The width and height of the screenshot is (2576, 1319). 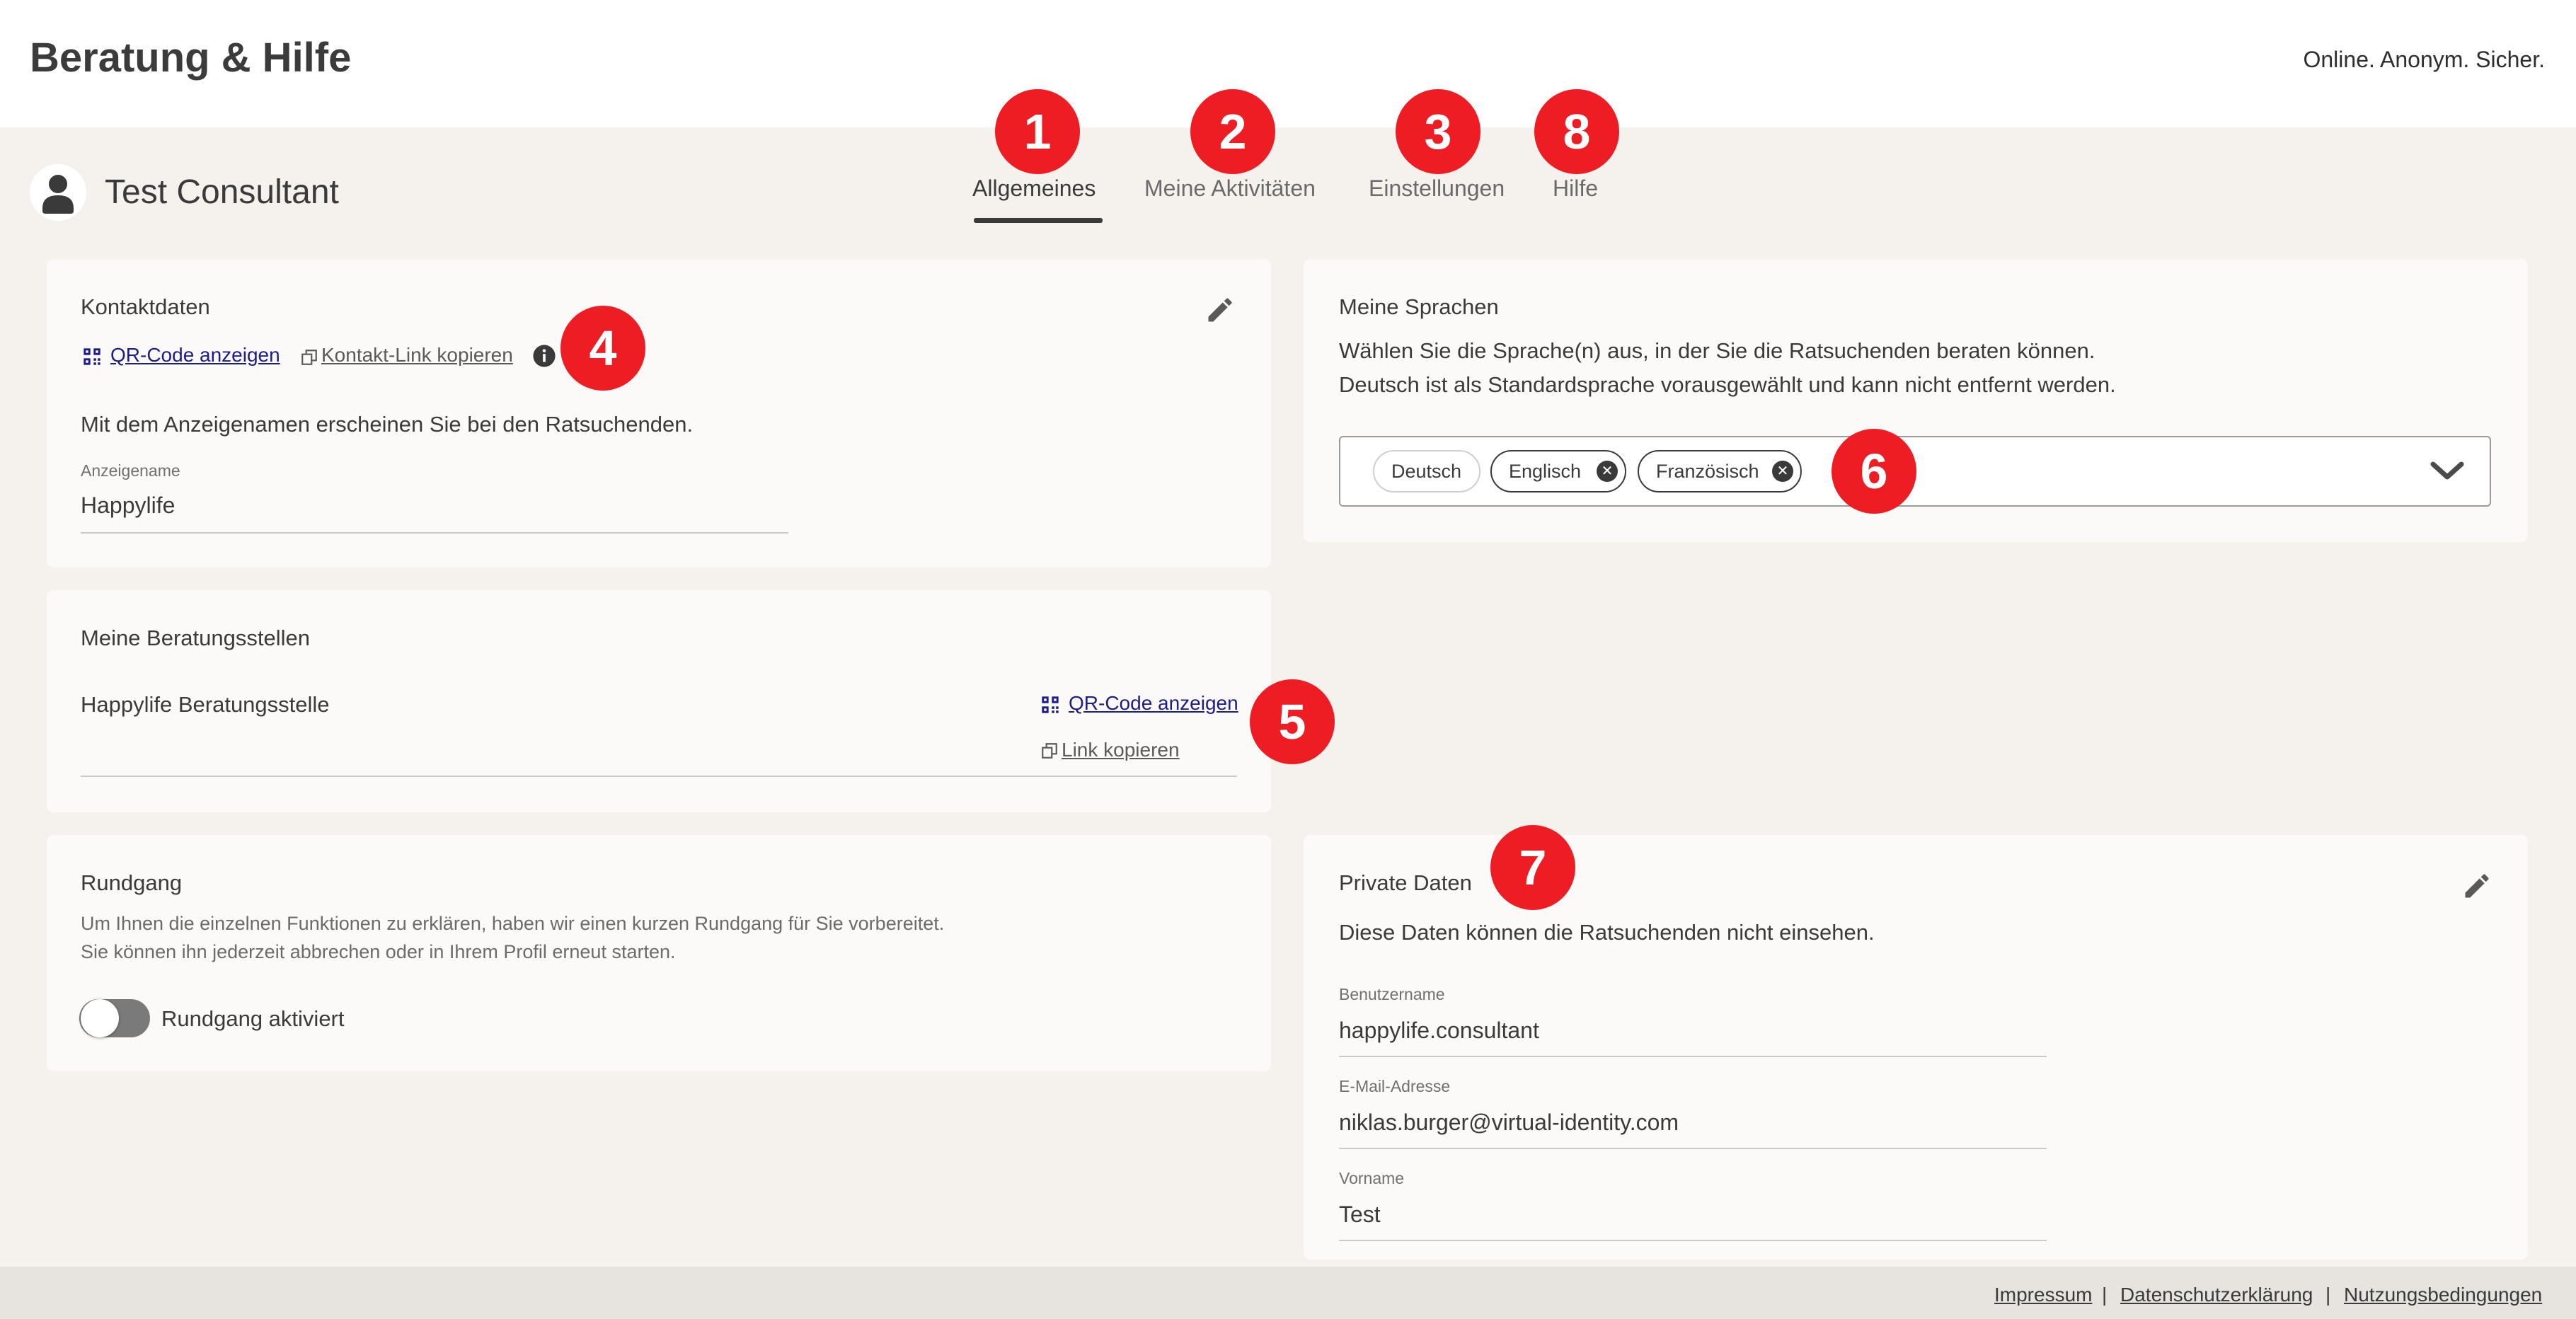 What do you see at coordinates (1532, 867) in the screenshot?
I see `marker-7: 7` at bounding box center [1532, 867].